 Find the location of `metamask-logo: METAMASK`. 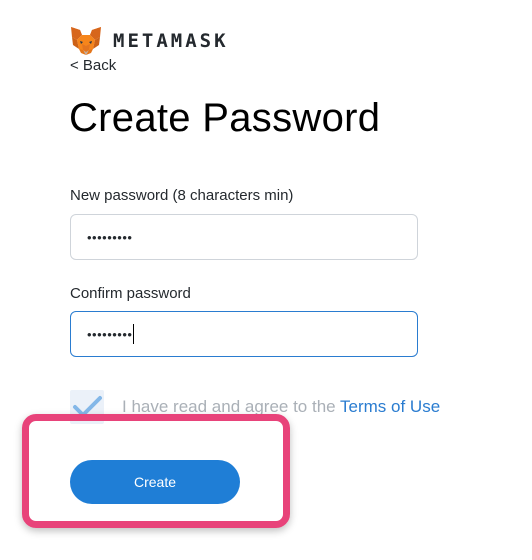

metamask-logo: METAMASK is located at coordinates (149, 41).